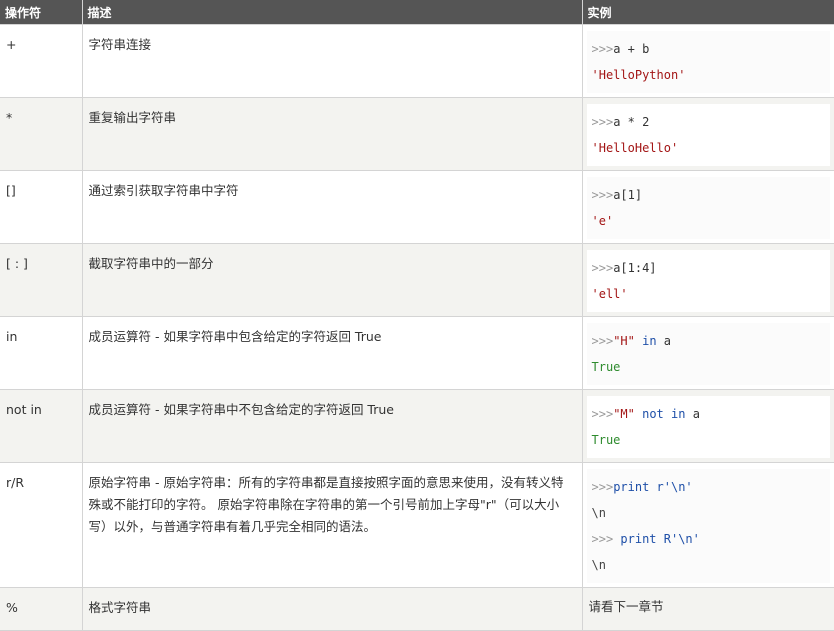 The image size is (834, 631). Describe the element at coordinates (332, 426) in the screenshot. I see `description-cell: 成员运算符 - 如果字符串中不包含给定的字符返回 True` at that location.